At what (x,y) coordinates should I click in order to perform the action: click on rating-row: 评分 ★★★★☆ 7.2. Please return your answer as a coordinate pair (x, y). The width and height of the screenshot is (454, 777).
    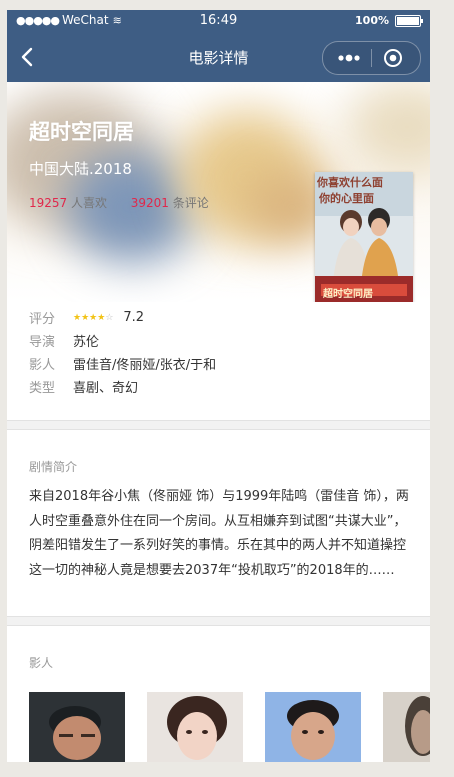
    Looking at the image, I should click on (122, 317).